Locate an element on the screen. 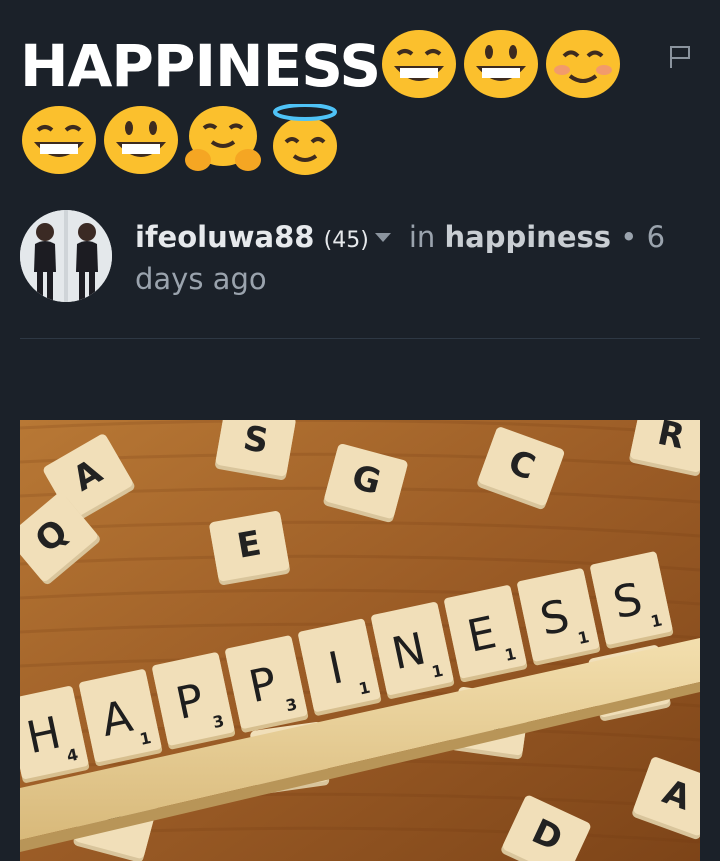 The width and height of the screenshot is (720, 861). post-meta: ifeoluwa88 (45) in happiness • 6 days ago is located at coordinates (415, 258).